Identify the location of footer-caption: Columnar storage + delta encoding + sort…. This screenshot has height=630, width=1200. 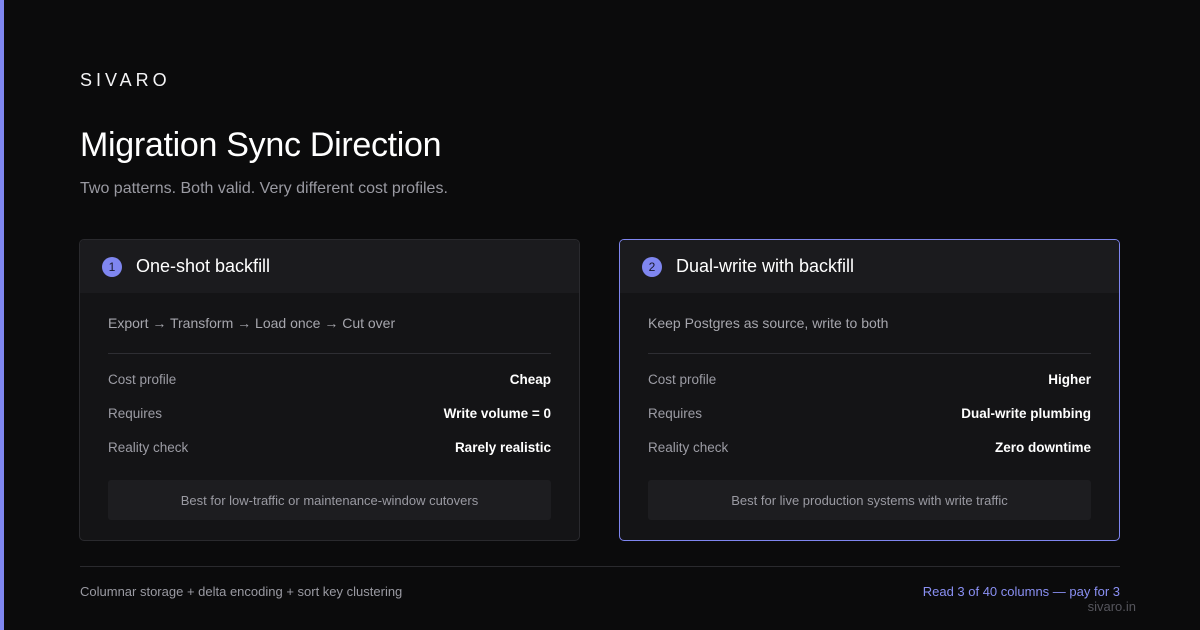
(241, 591).